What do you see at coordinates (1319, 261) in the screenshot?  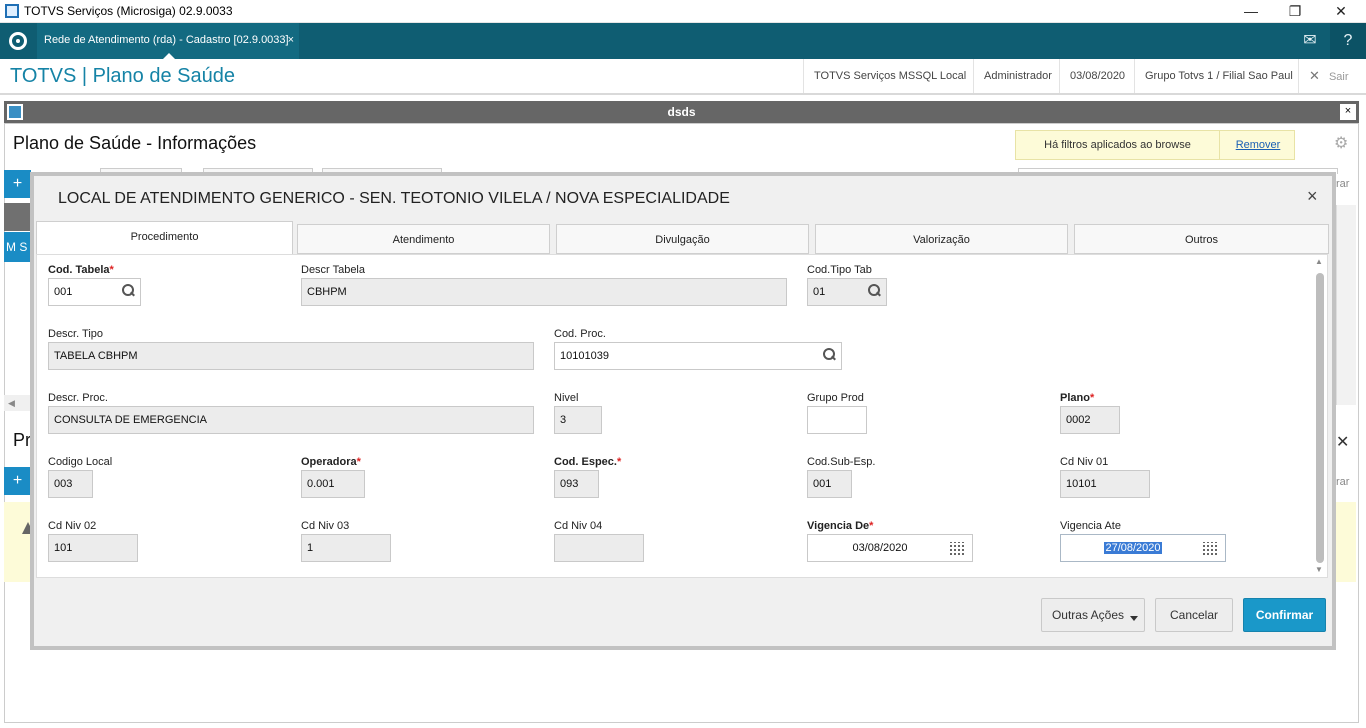 I see `scroll-up-icon: ▲` at bounding box center [1319, 261].